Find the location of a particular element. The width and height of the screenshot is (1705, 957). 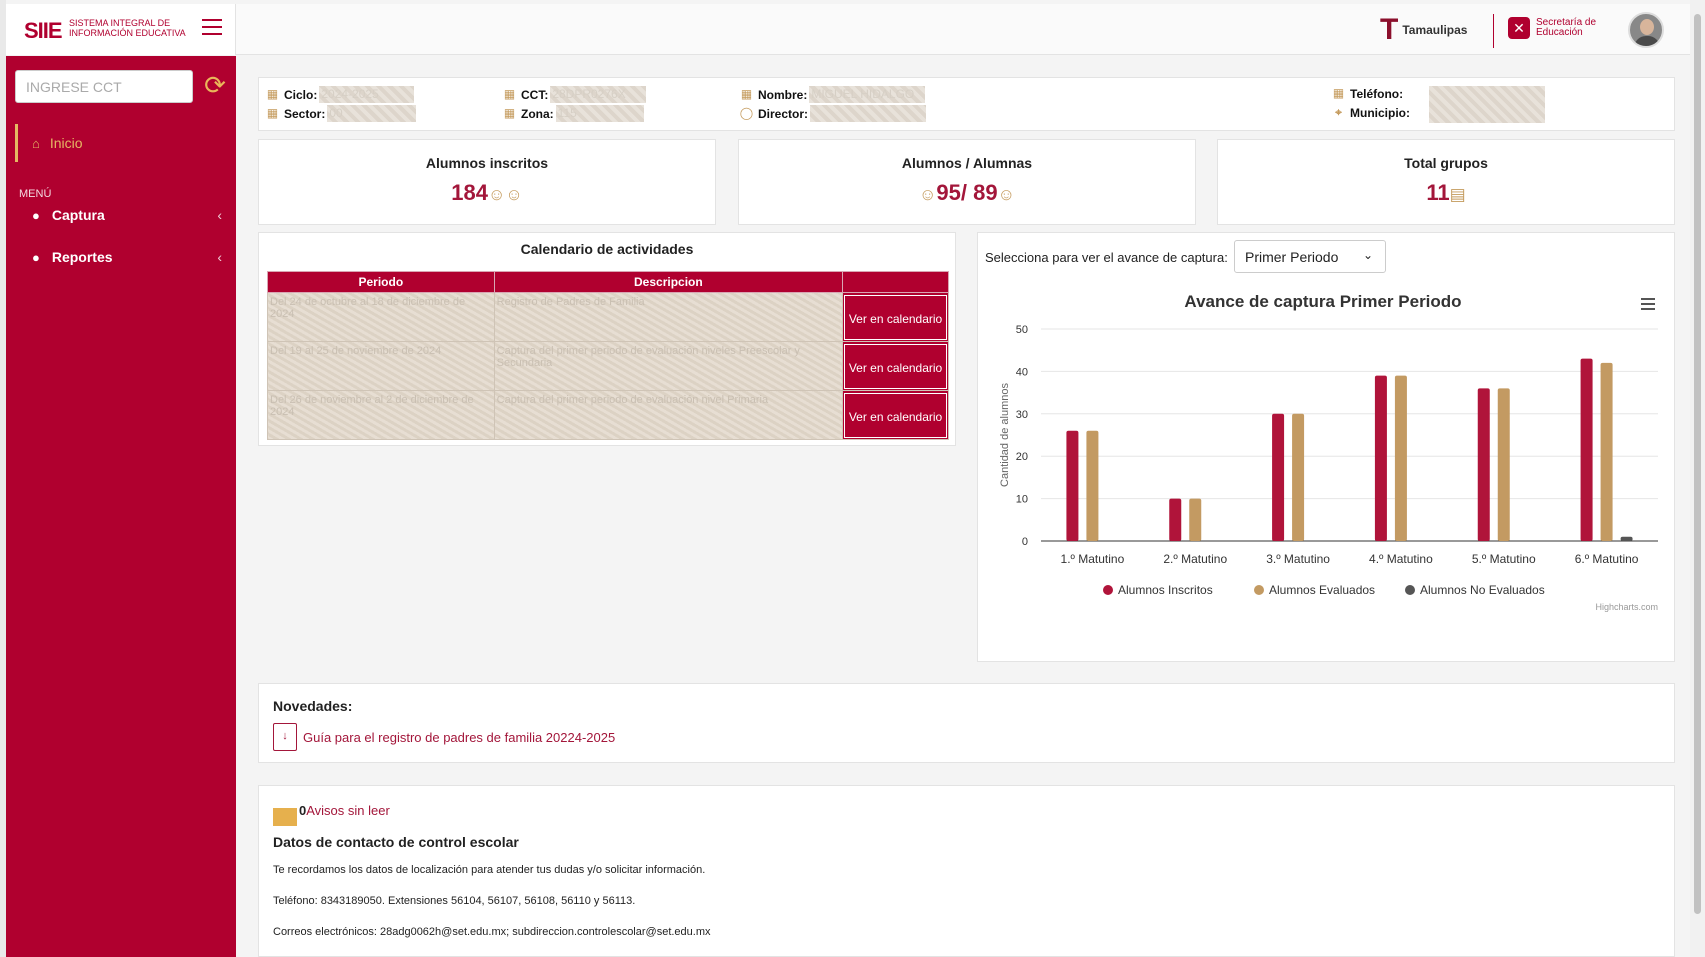

y-tick-label: 20 is located at coordinates (1022, 457).